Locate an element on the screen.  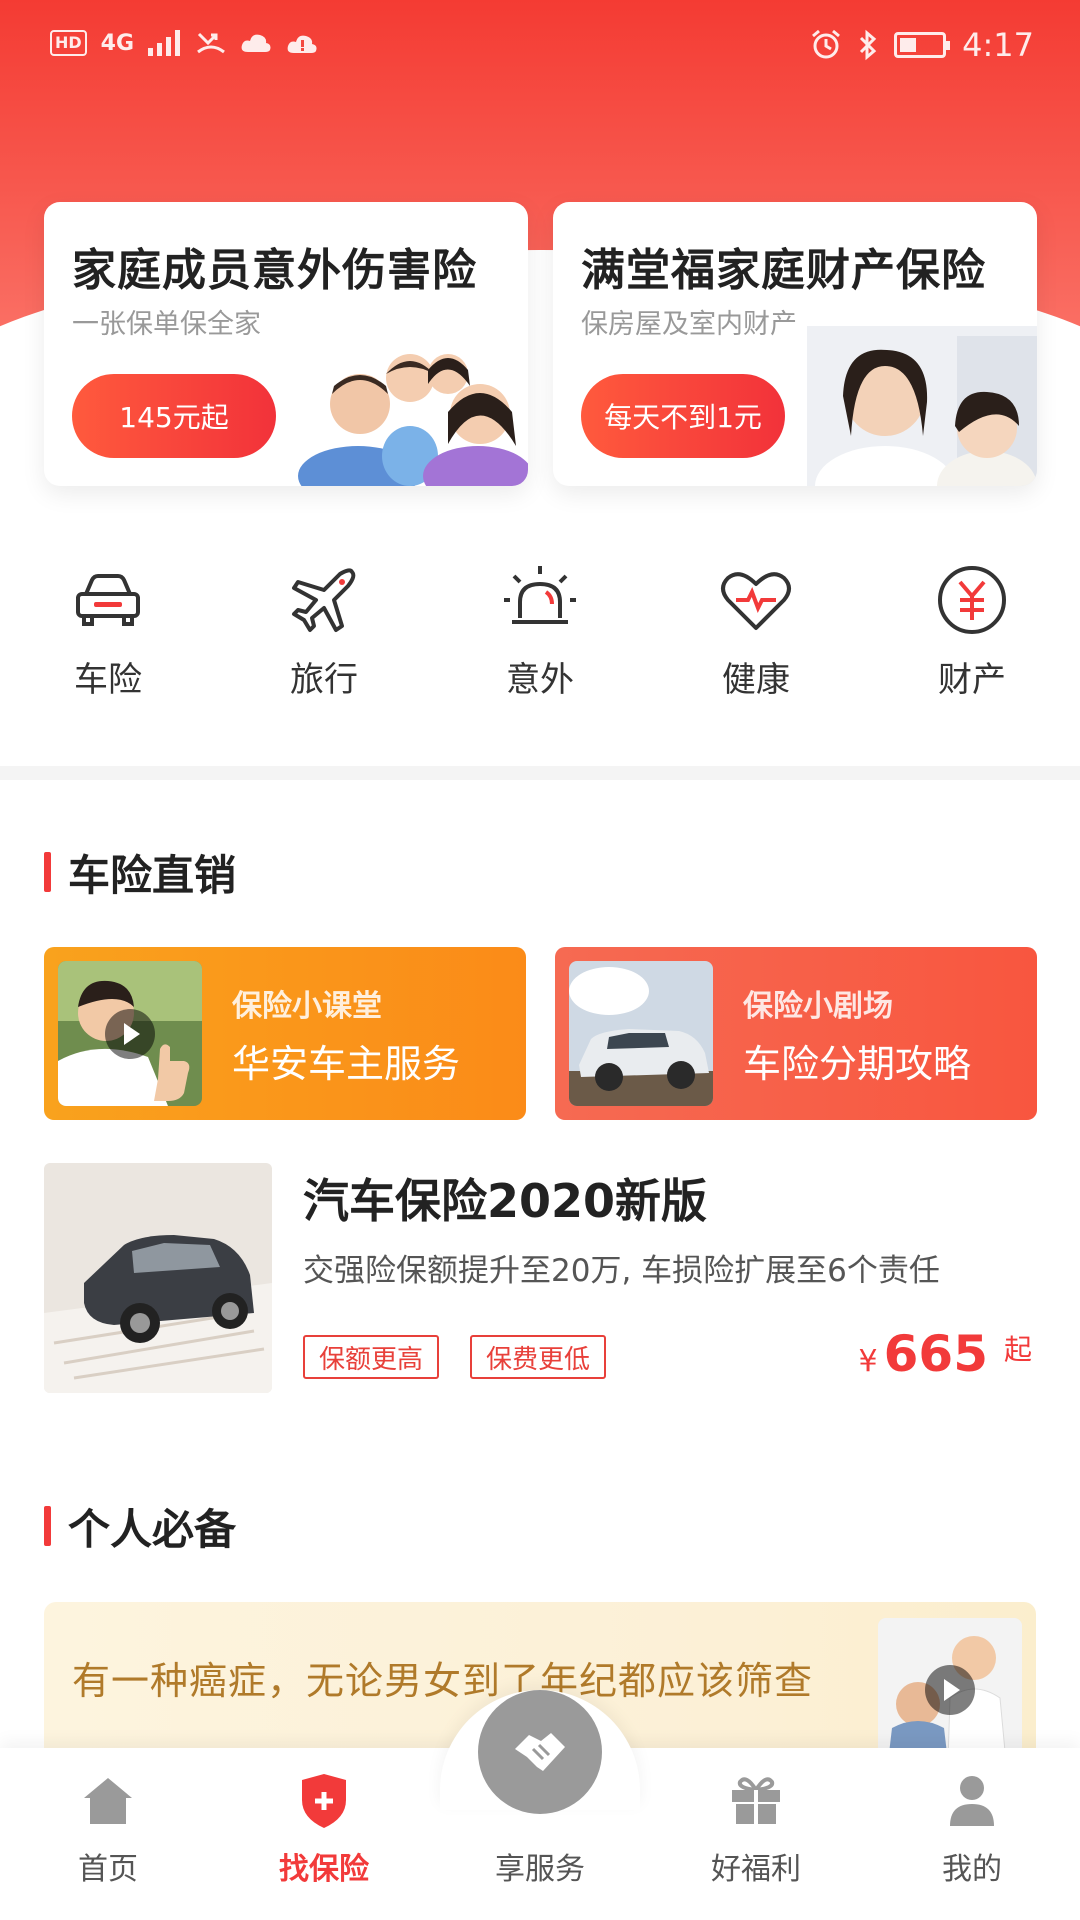
nav-service-button is located at coordinates (540, 1752).